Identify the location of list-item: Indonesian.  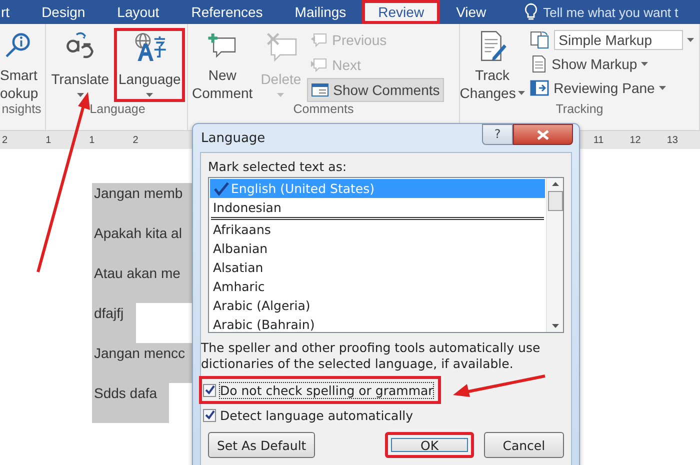
(377, 207).